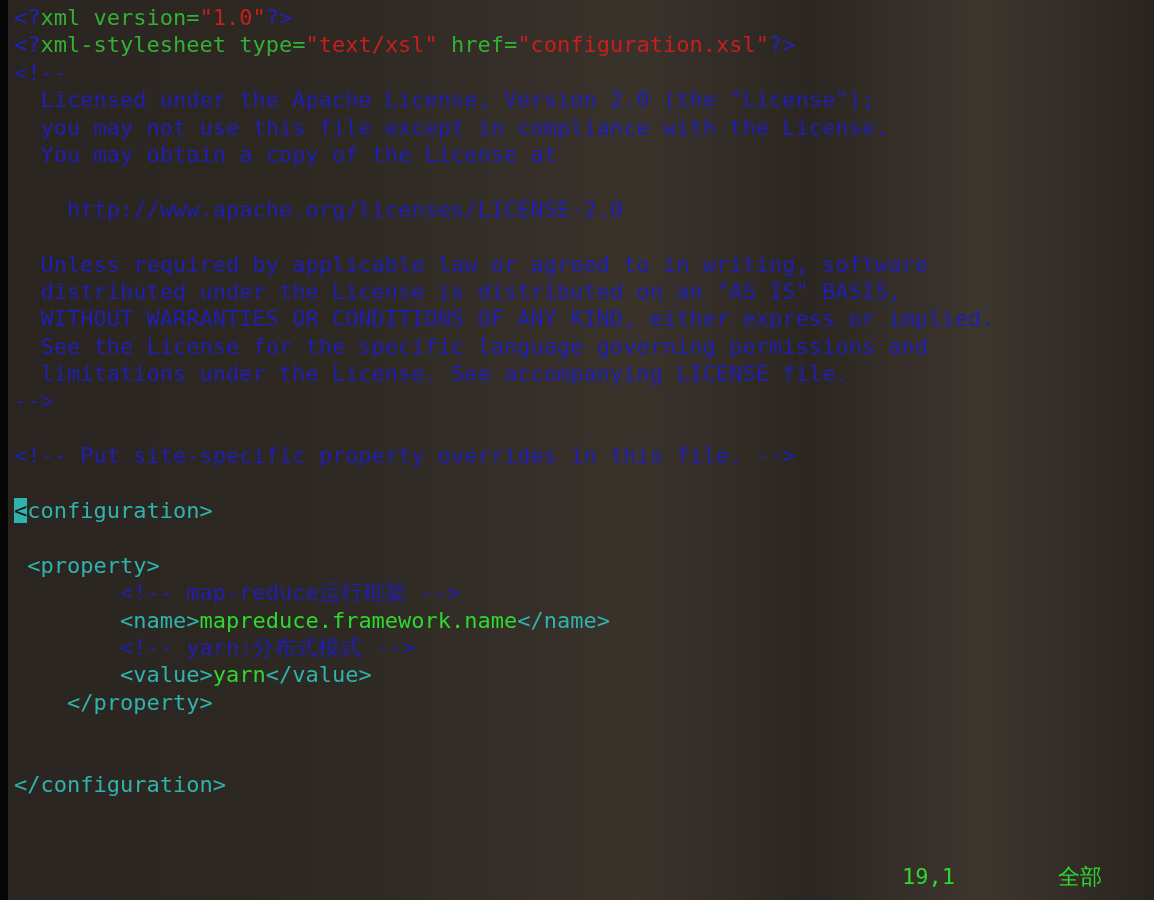  I want to click on code-line: <?xml-stylesheet type="text/xsl" href="configuration.xsl"?>, so click(405, 45).